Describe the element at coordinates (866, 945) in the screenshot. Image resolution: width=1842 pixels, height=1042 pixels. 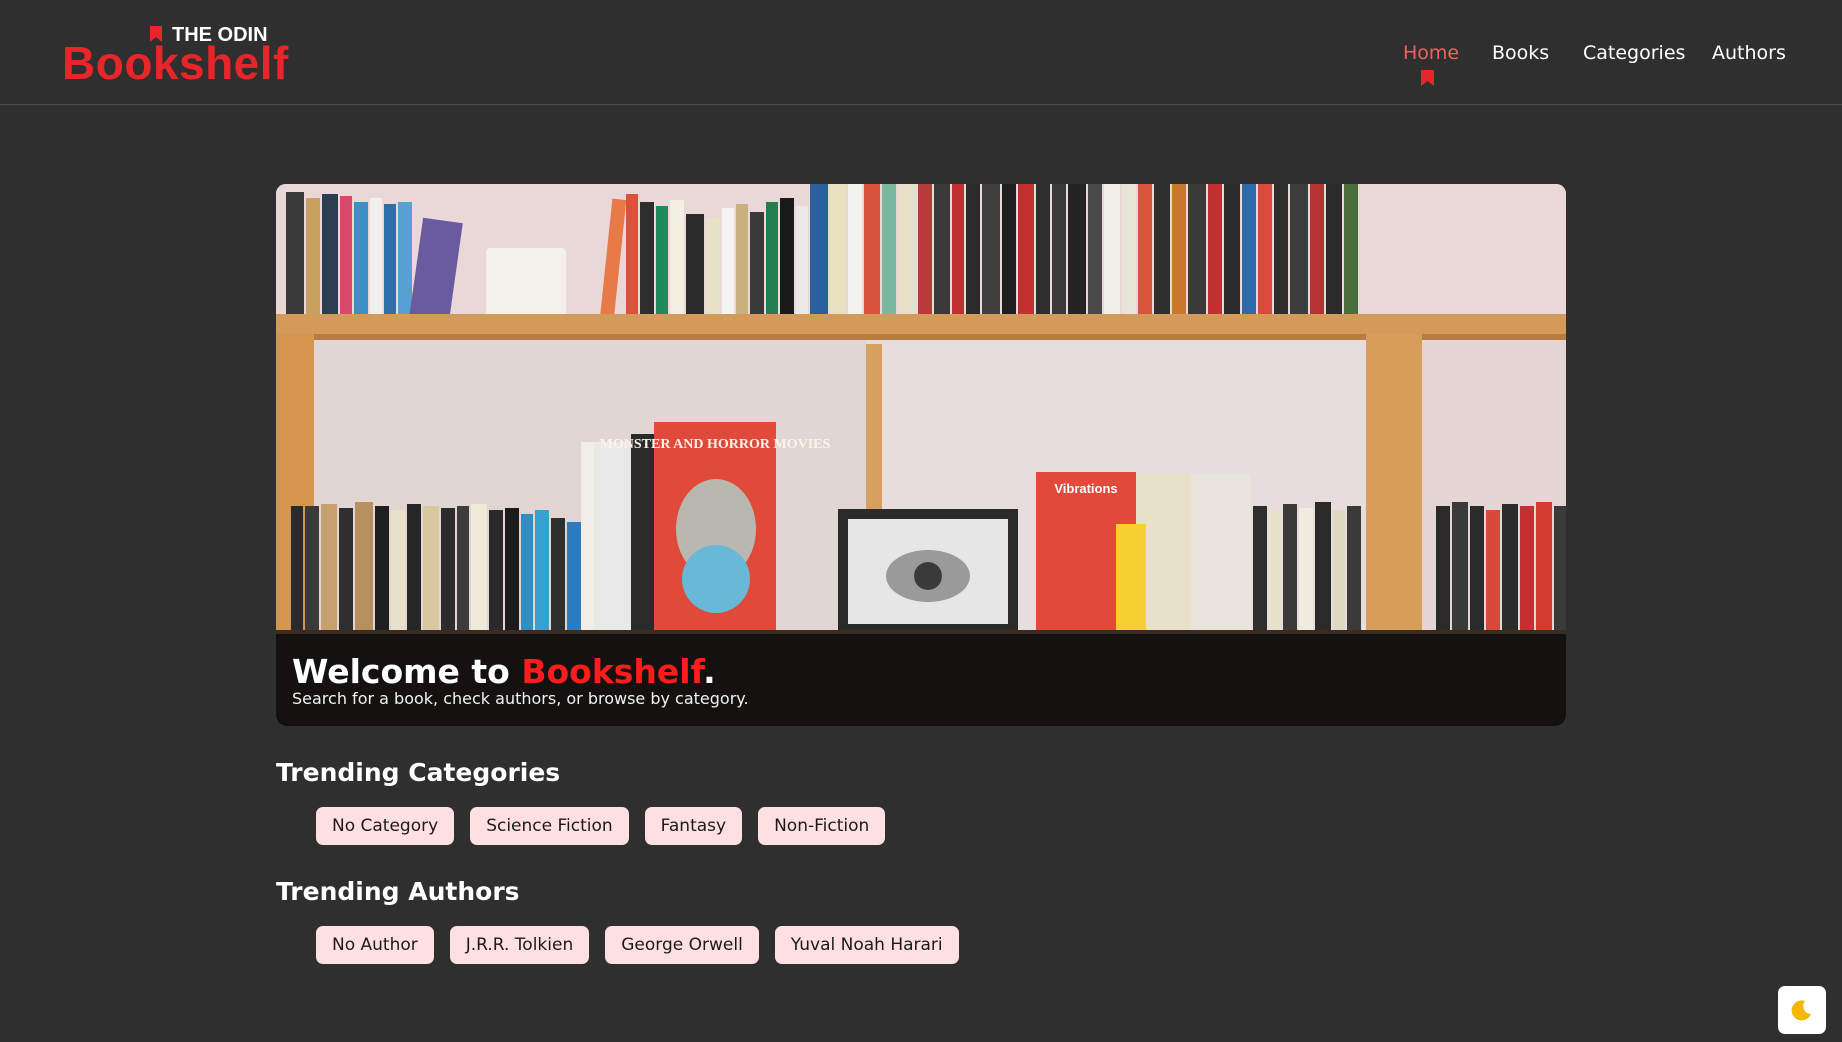
I see `author-chip: Yuval Noah Harari` at that location.